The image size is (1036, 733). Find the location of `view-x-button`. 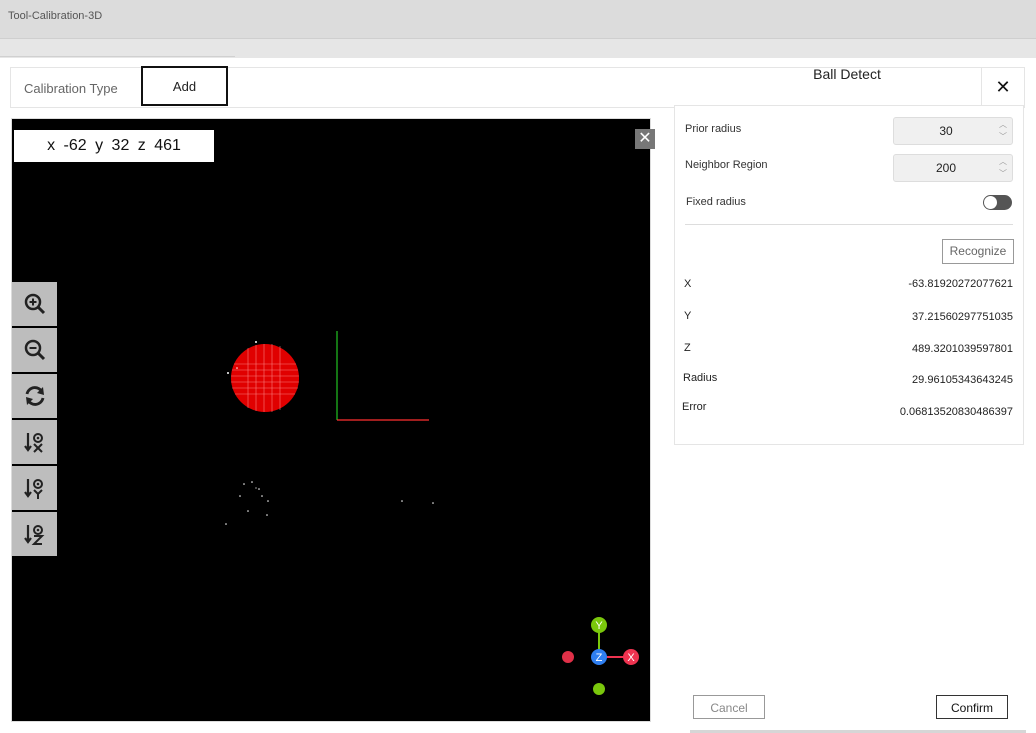

view-x-button is located at coordinates (34, 442).